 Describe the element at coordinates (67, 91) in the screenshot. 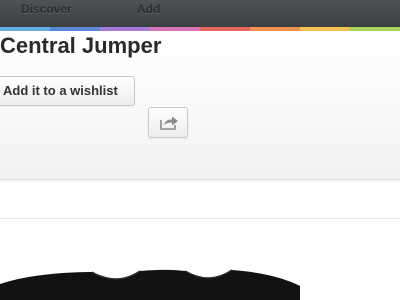

I see `add-to-wishlist-button: Add it to a wishlist` at that location.